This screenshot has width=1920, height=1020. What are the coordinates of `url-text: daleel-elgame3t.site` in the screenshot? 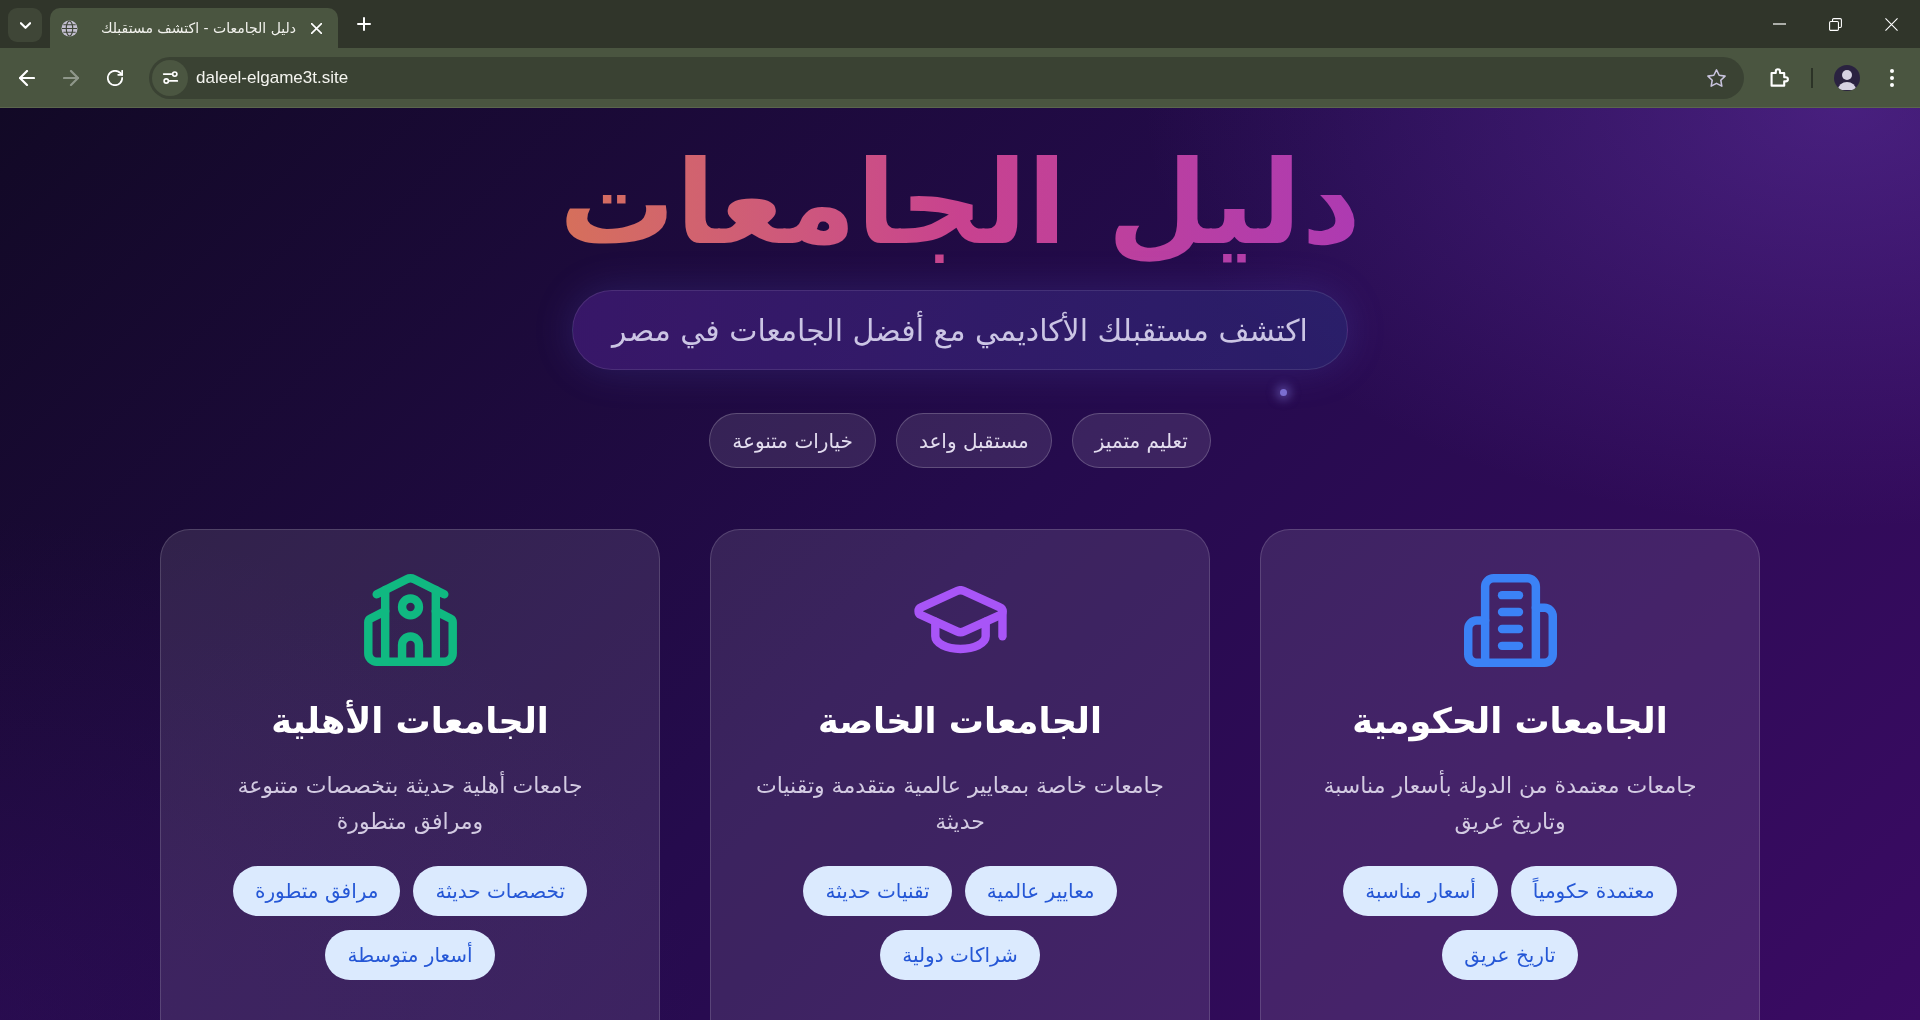 It's located at (272, 77).